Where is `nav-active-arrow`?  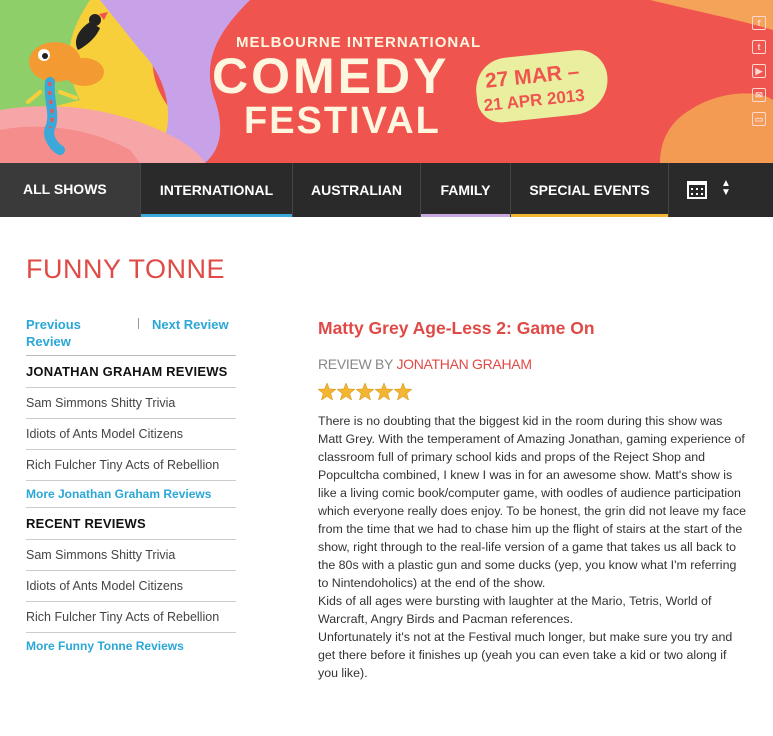
nav-active-arrow is located at coordinates (133, 190).